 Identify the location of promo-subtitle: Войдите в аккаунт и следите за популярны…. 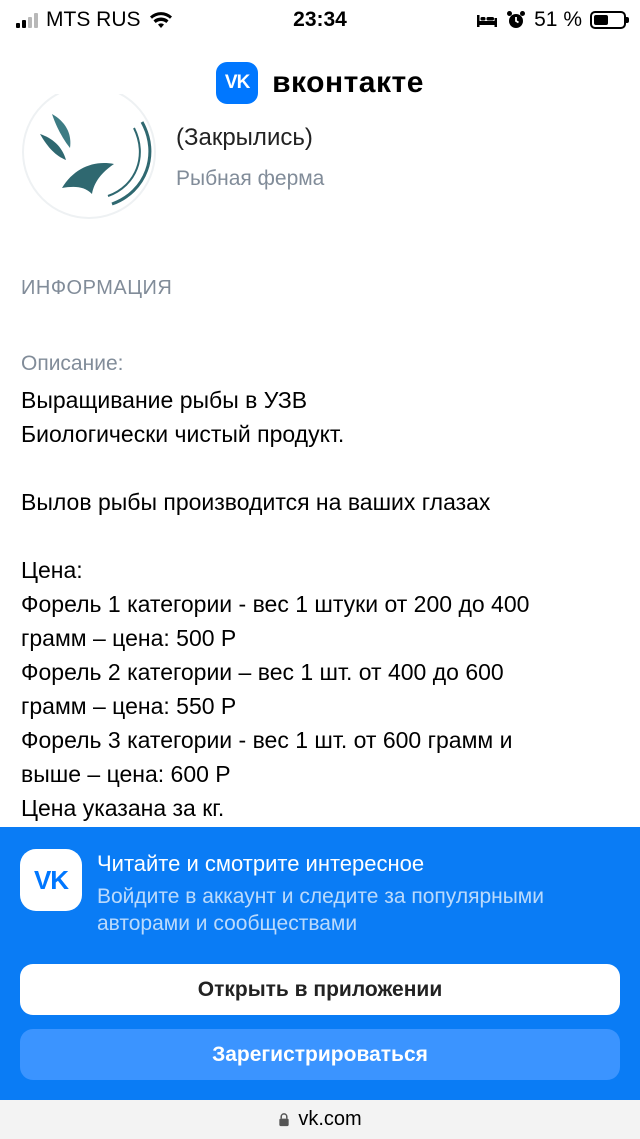
(320, 910).